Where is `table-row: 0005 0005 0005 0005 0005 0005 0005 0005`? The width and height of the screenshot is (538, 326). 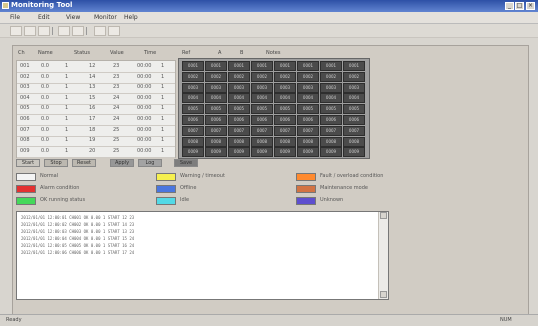
table-row: 0005 0005 0005 0005 0005 0005 0005 0005 is located at coordinates (274, 109).